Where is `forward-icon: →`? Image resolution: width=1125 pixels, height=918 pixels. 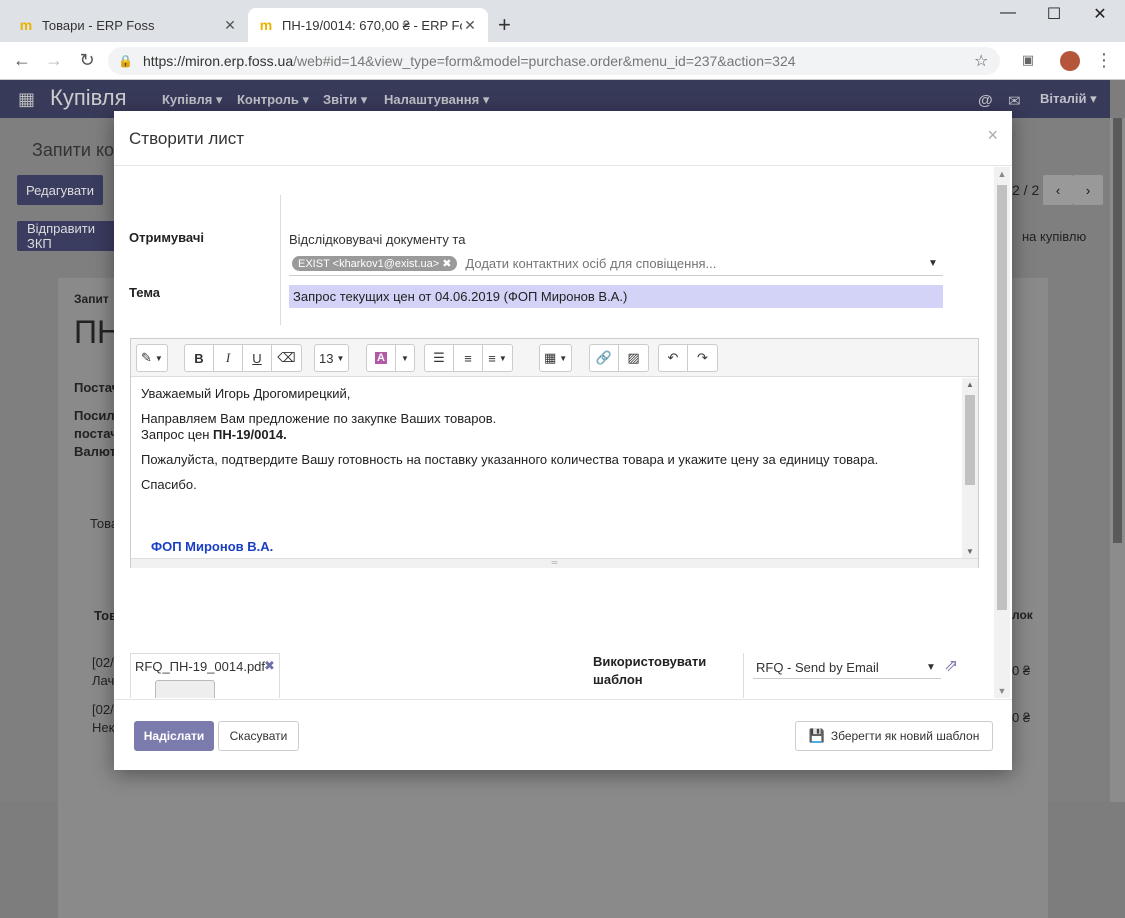
forward-icon: → is located at coordinates (54, 61).